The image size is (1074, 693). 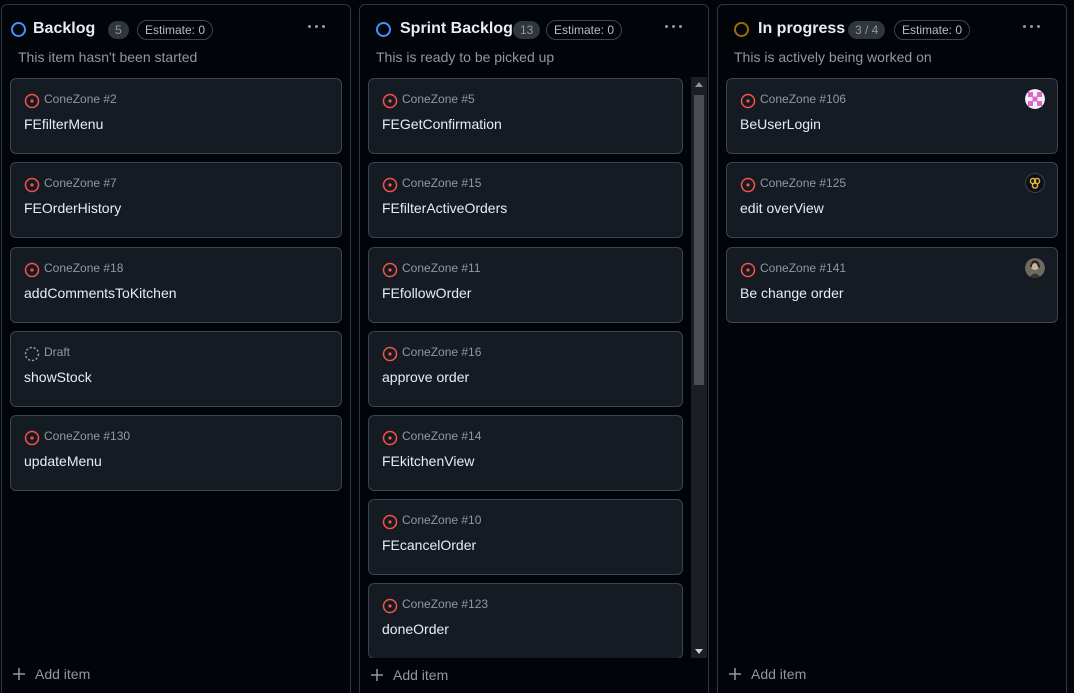 What do you see at coordinates (892, 116) in the screenshot?
I see `card-item: ConeZone #106 BeUserLogin` at bounding box center [892, 116].